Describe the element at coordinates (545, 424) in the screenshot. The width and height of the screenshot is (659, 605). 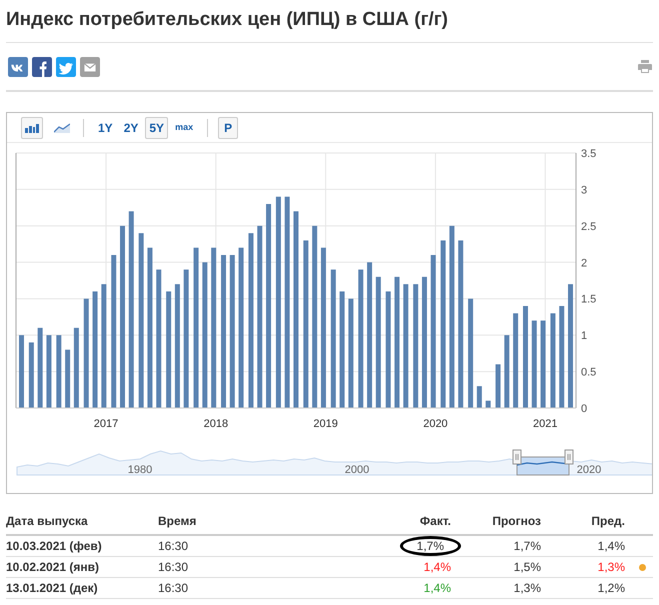
I see `x-axis-label: 2021` at that location.